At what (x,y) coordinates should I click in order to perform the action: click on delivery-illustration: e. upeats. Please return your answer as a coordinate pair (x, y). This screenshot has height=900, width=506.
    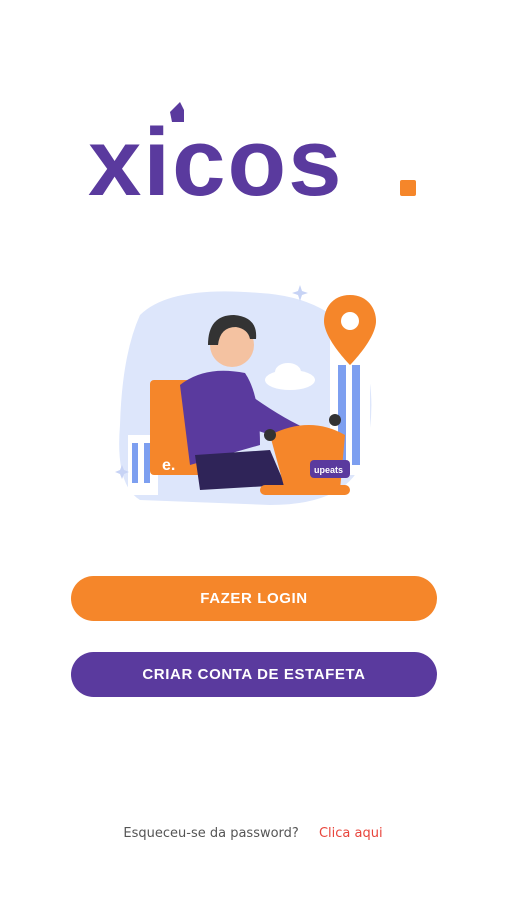
    Looking at the image, I should click on (255, 400).